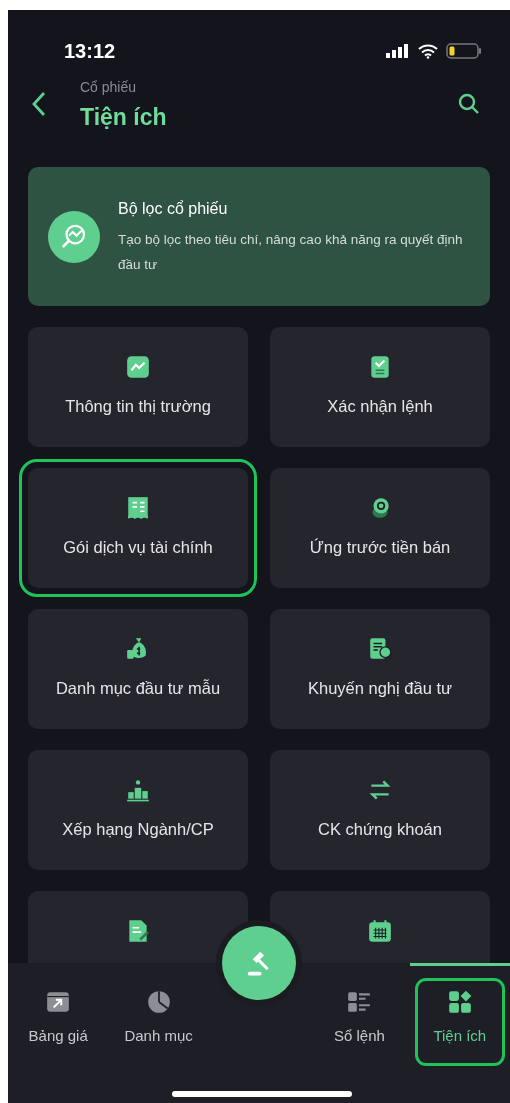 The height and width of the screenshot is (1103, 510). What do you see at coordinates (459, 1002) in the screenshot?
I see `grid-icon` at bounding box center [459, 1002].